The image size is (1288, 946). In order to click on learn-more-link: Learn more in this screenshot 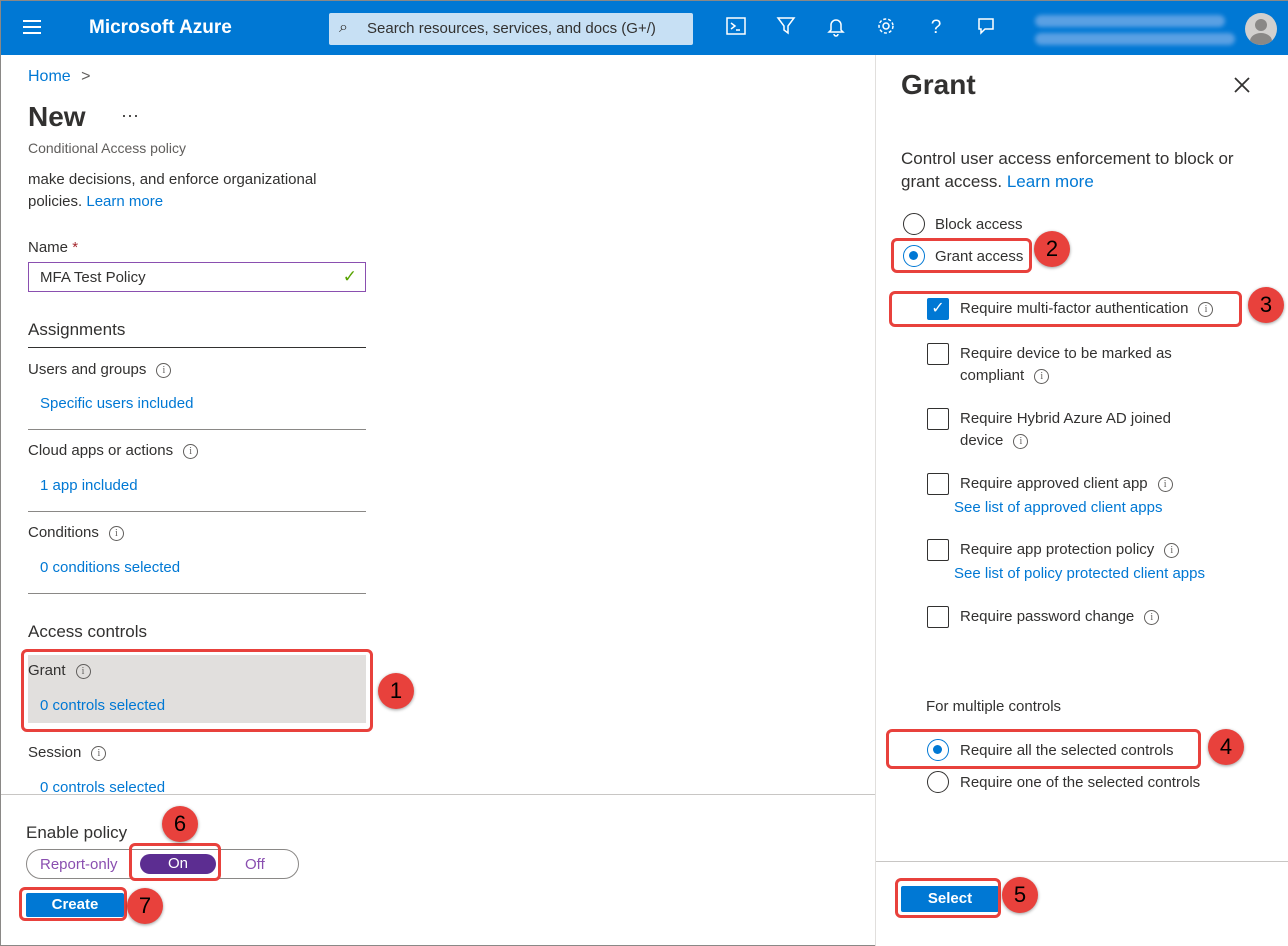, I will do `click(124, 201)`.